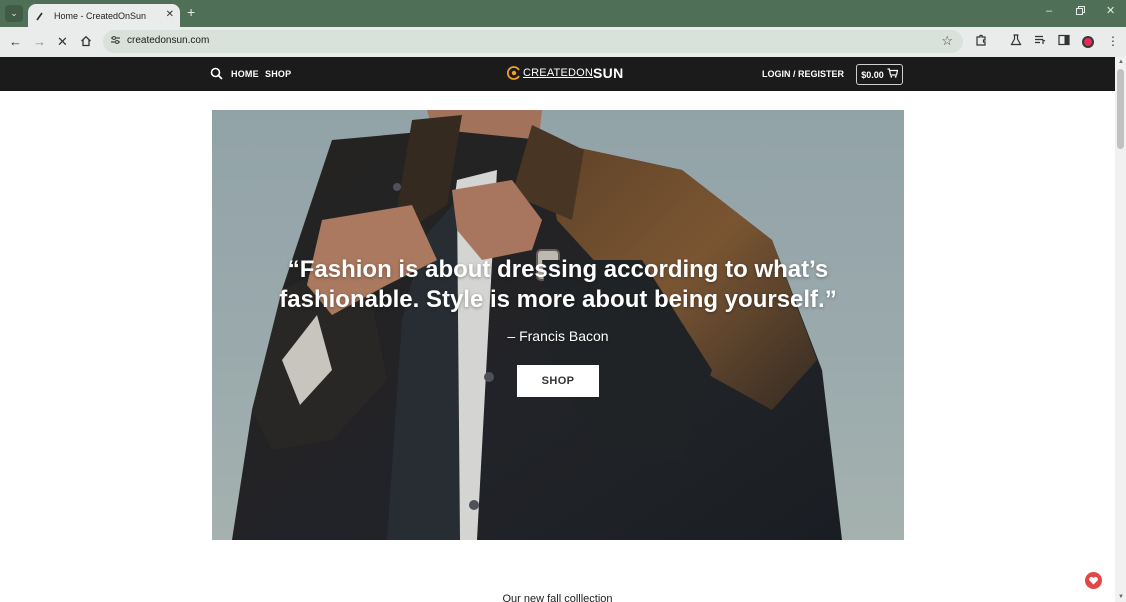  Describe the element at coordinates (62, 41) in the screenshot. I see `stop-icon: ✕` at that location.